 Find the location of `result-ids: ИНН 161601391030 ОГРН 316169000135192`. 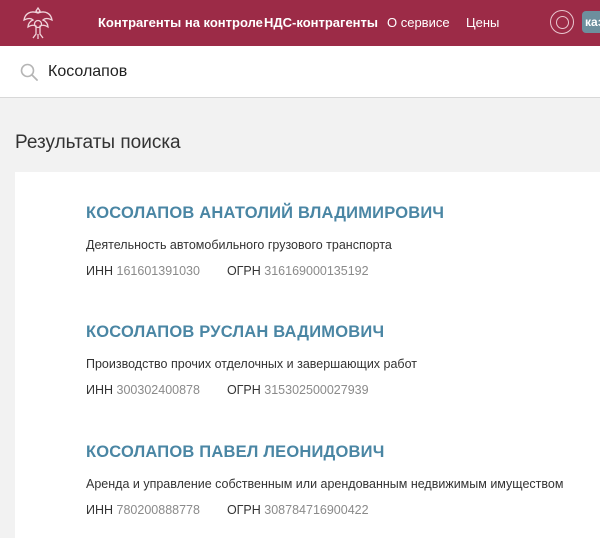

result-ids: ИНН 161601391030 ОГРН 316169000135192 is located at coordinates (343, 271).